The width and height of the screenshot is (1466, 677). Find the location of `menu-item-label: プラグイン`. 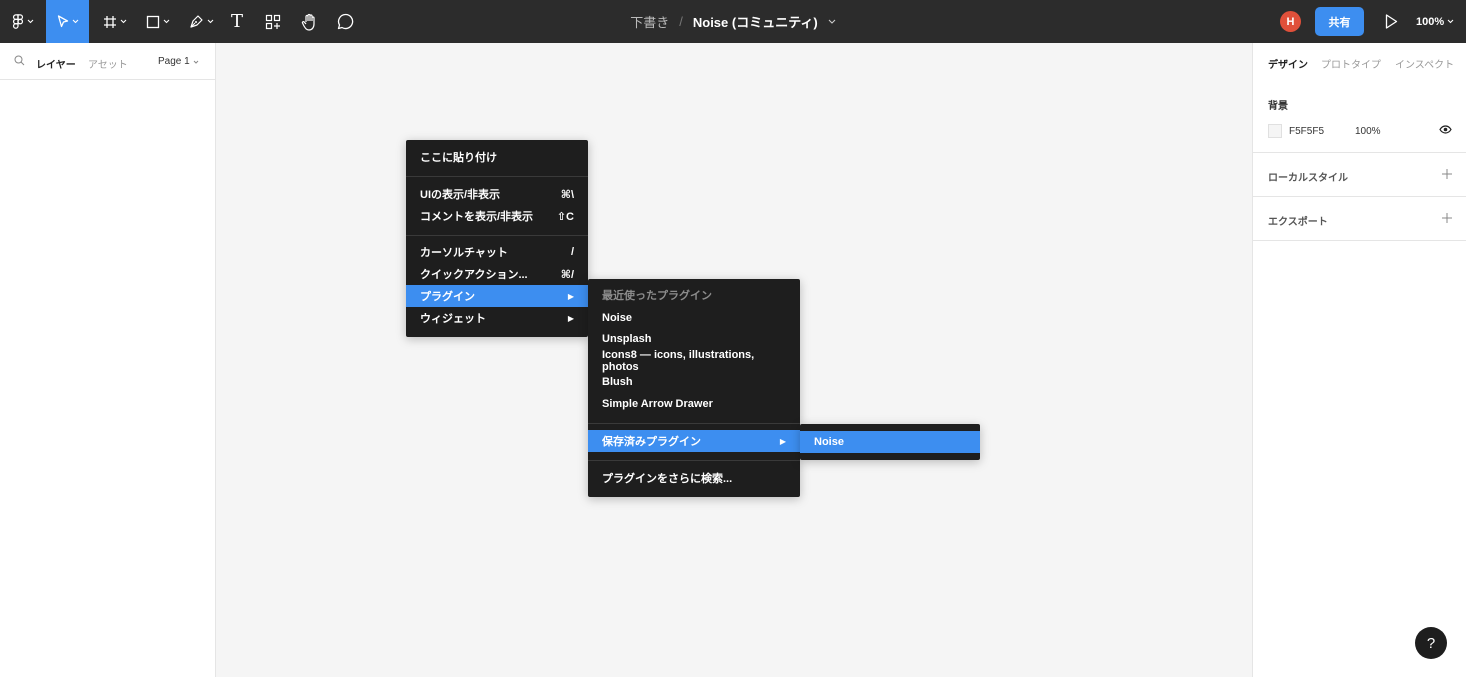

menu-item-label: プラグイン is located at coordinates (447, 297).